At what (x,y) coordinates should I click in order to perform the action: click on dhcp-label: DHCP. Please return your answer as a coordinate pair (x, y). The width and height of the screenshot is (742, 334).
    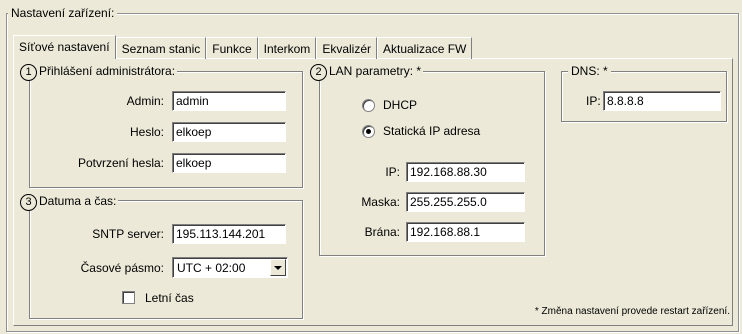
    Looking at the image, I should click on (400, 105).